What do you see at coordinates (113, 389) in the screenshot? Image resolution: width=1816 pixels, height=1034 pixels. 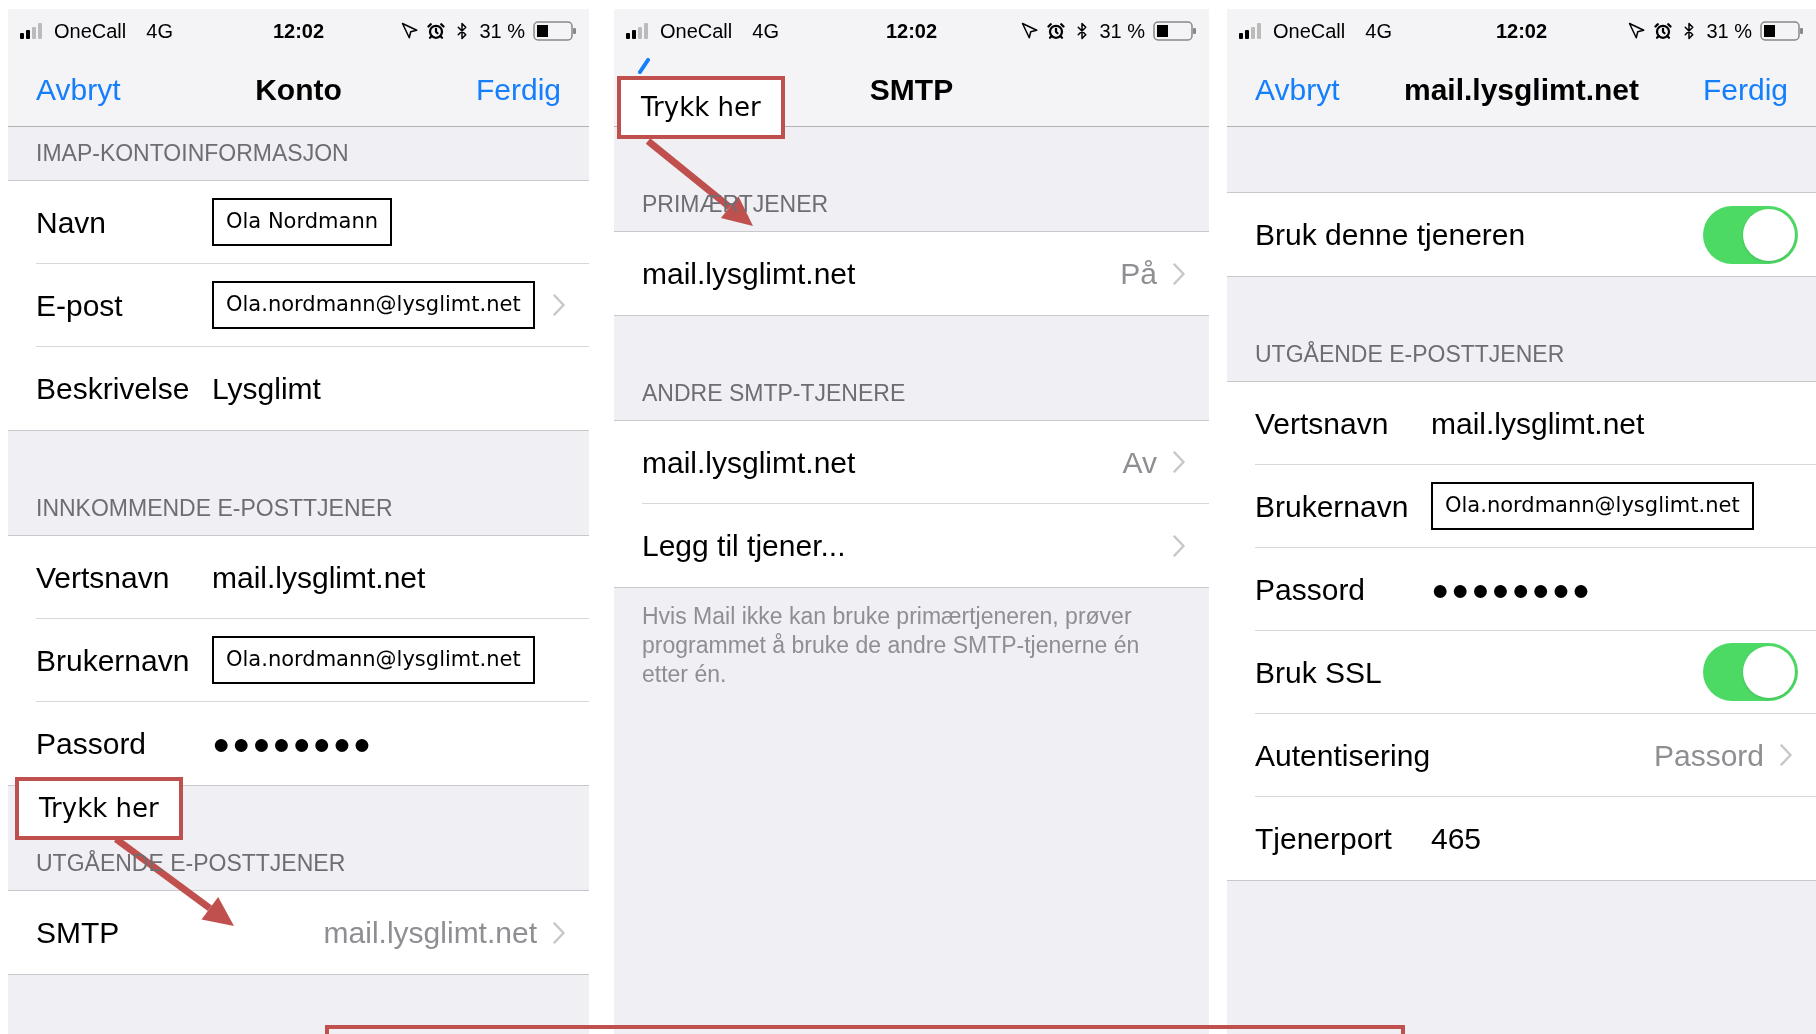 I see `row-label: Beskrivelse` at bounding box center [113, 389].